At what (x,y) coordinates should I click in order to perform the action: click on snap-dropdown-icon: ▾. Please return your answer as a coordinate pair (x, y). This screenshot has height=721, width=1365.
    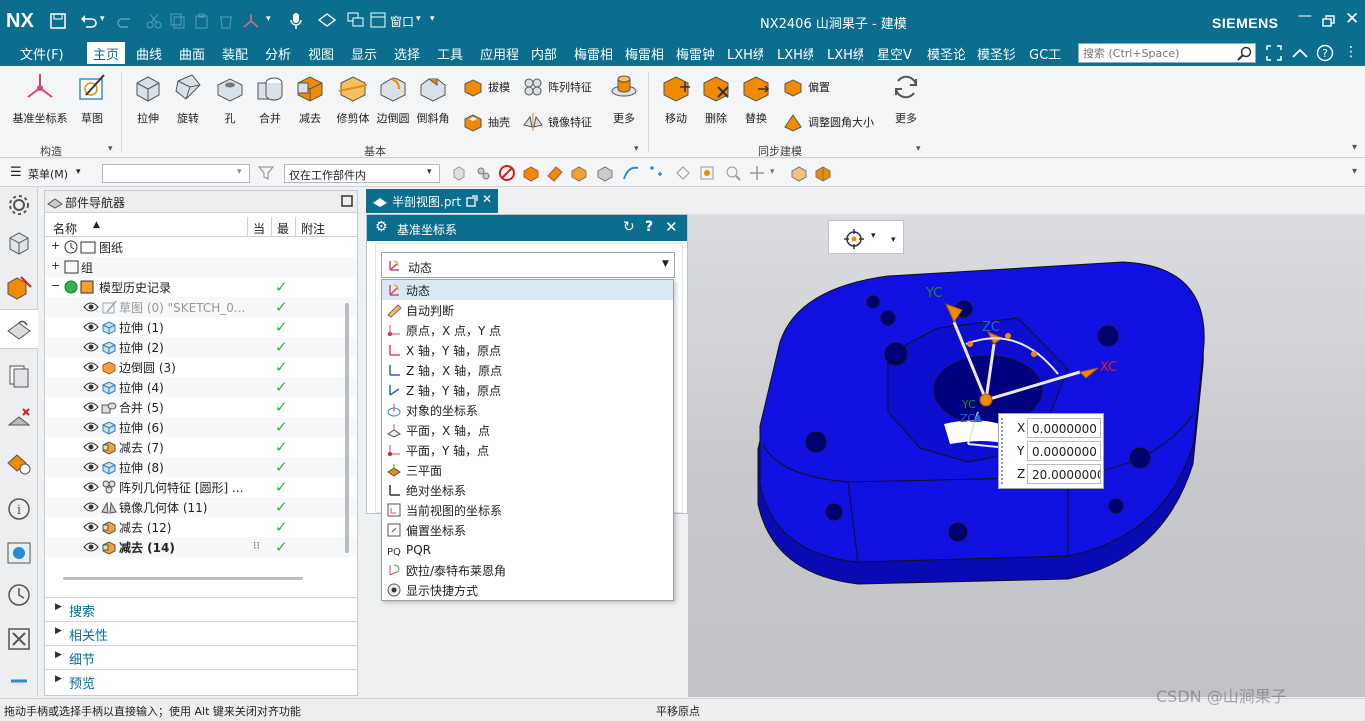
    Looking at the image, I should click on (772, 172).